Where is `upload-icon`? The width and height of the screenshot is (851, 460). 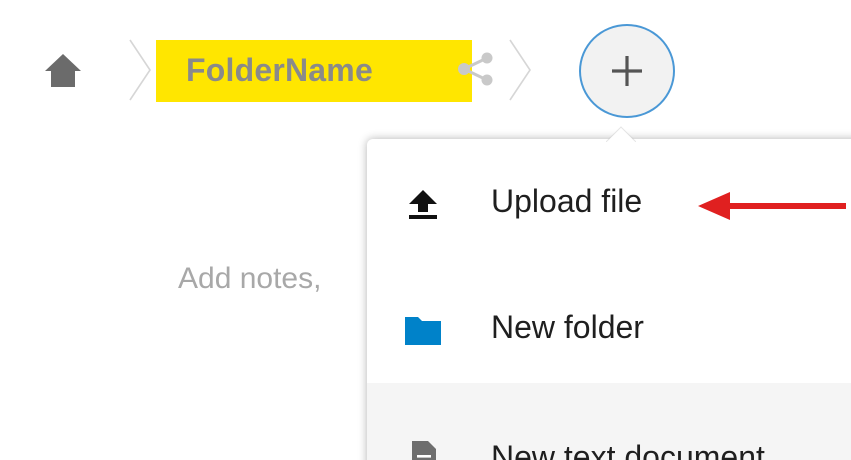
upload-icon is located at coordinates (423, 204).